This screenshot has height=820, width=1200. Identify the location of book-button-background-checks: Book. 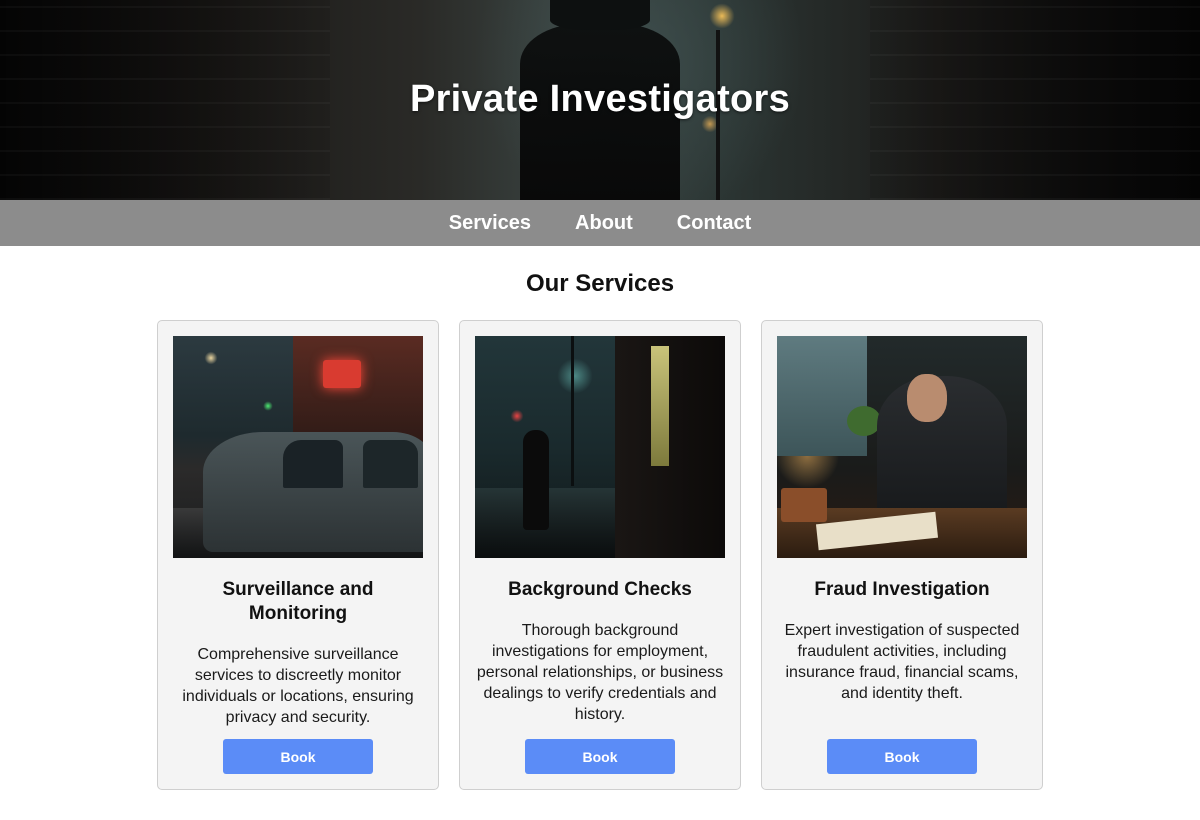
(600, 756).